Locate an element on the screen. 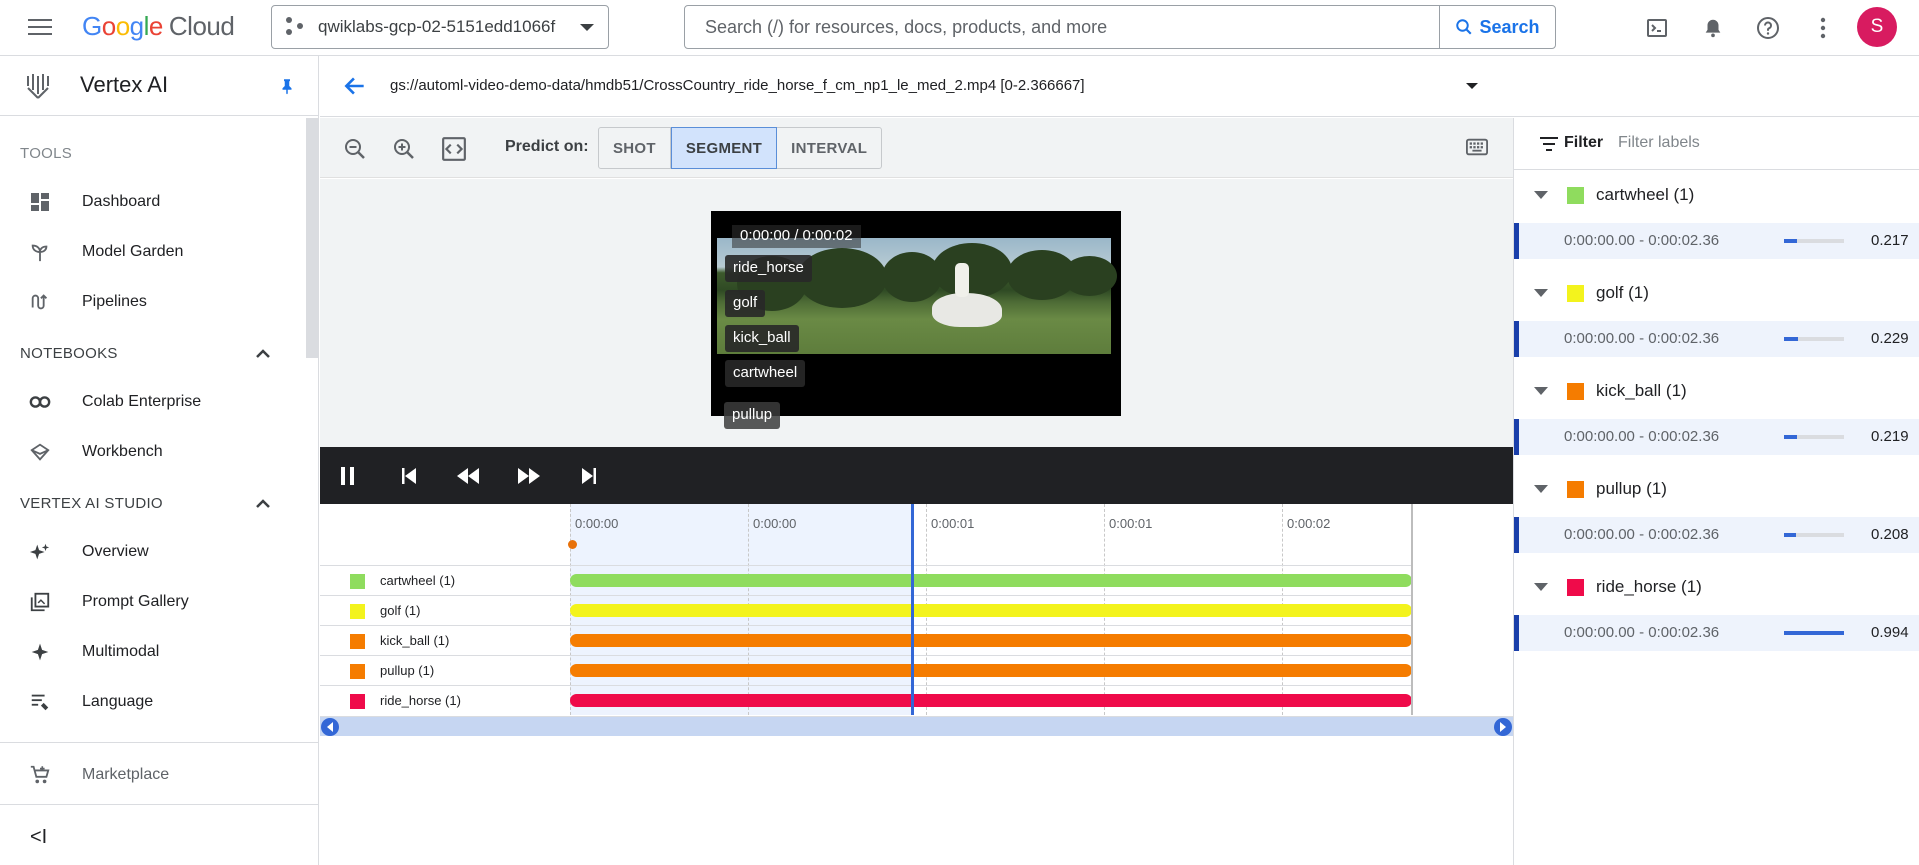  label-name: pullup (1) is located at coordinates (1631, 488).